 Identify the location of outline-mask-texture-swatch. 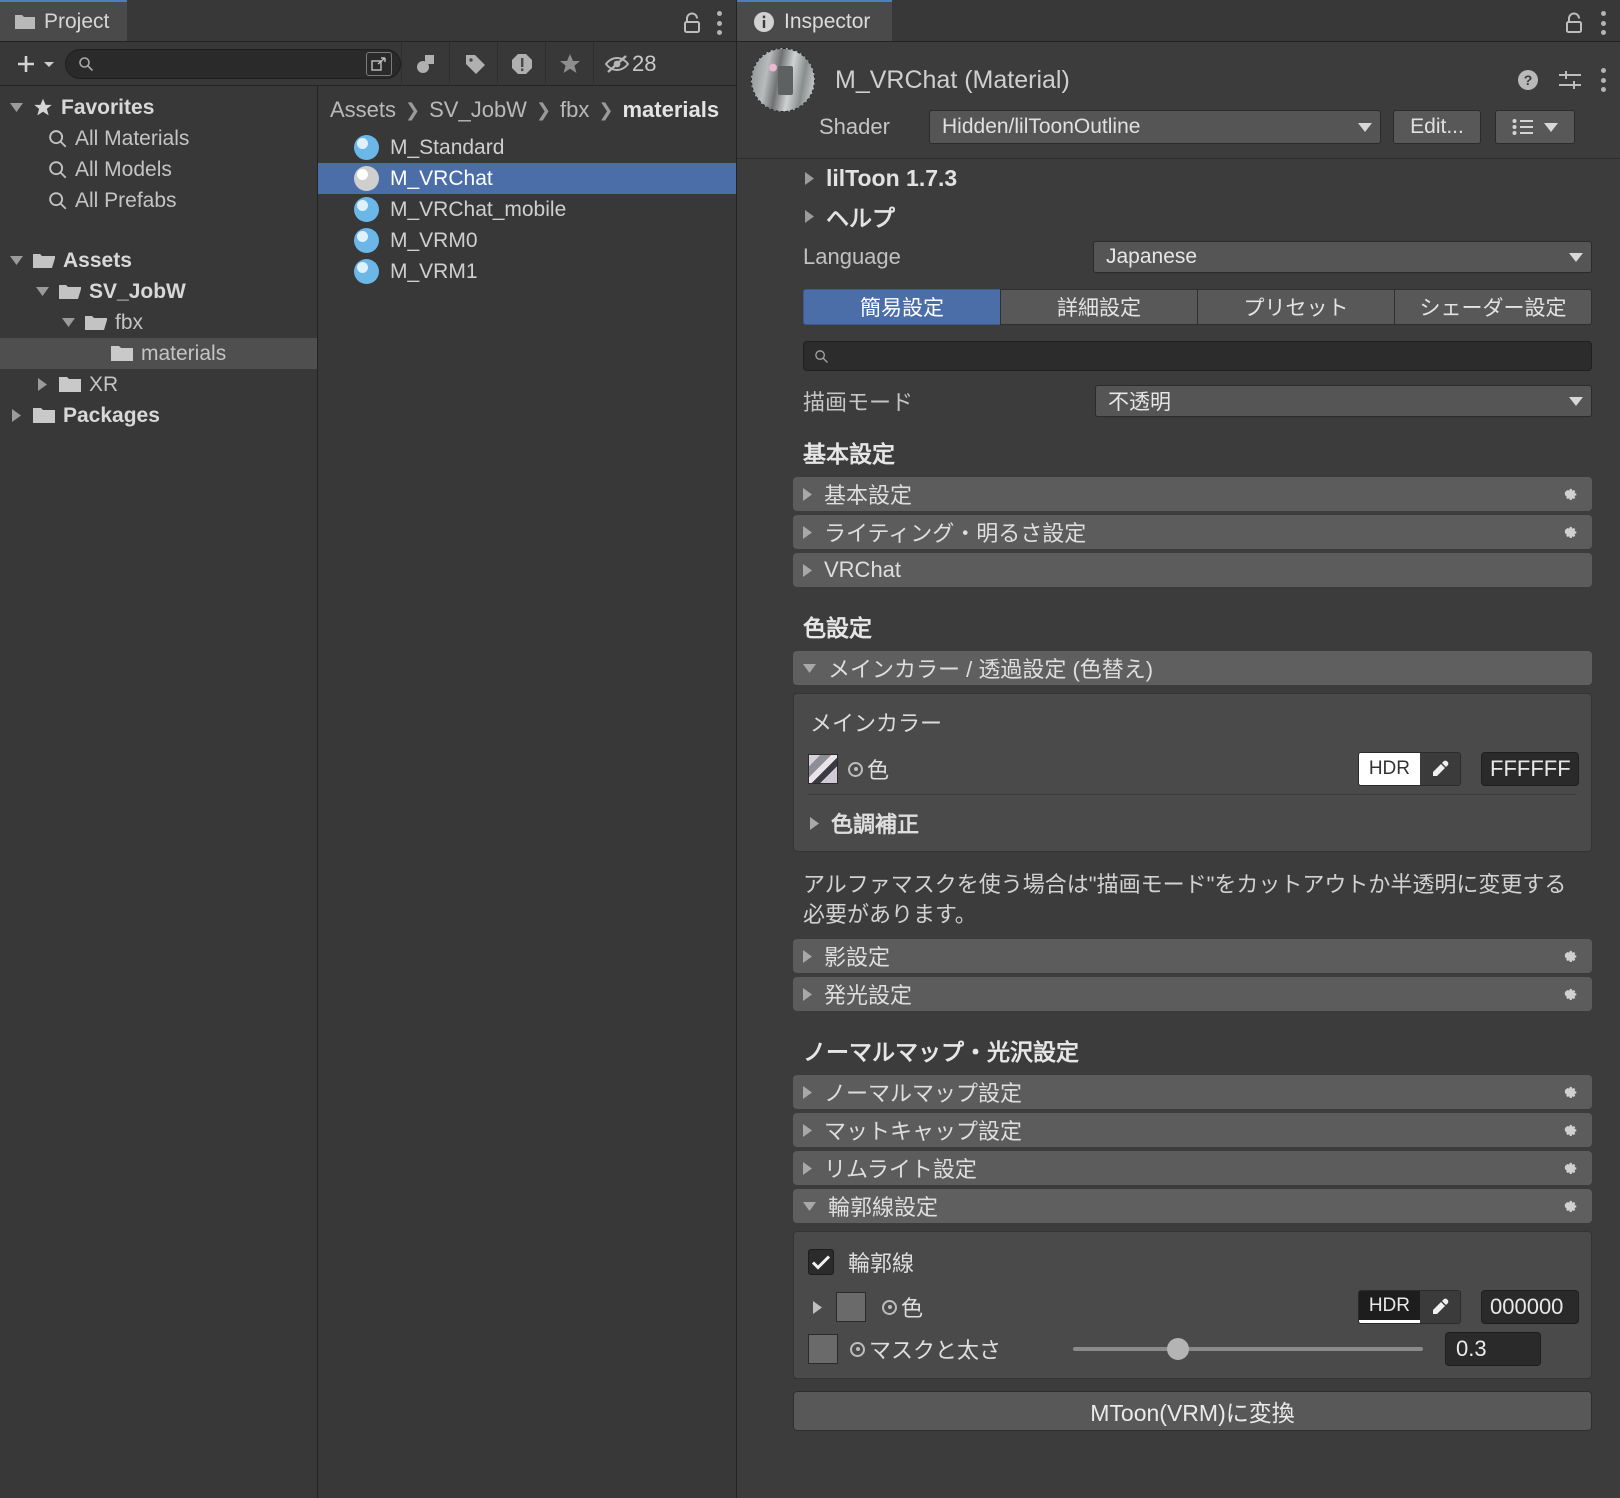
(823, 1349).